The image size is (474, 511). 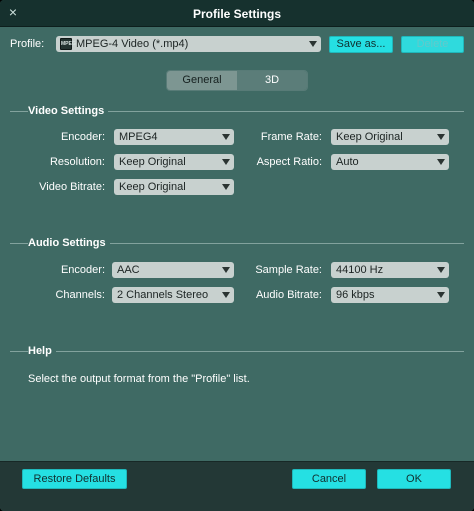 I want to click on resolution-label: Resolution:, so click(x=77, y=162).